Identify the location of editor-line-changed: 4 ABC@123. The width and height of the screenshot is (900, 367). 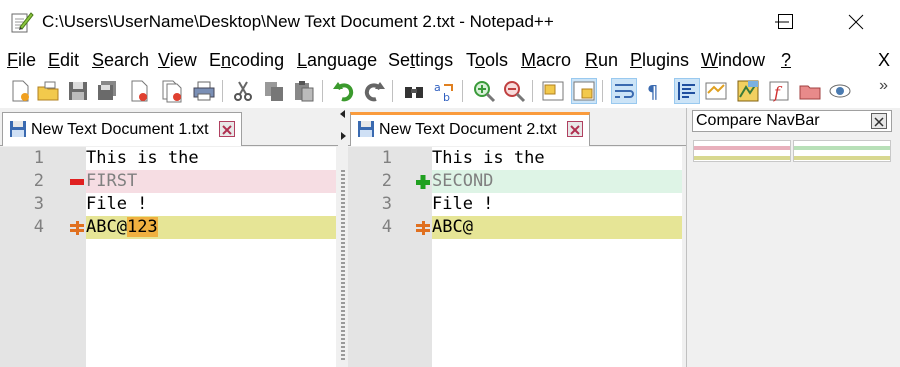
(168, 227).